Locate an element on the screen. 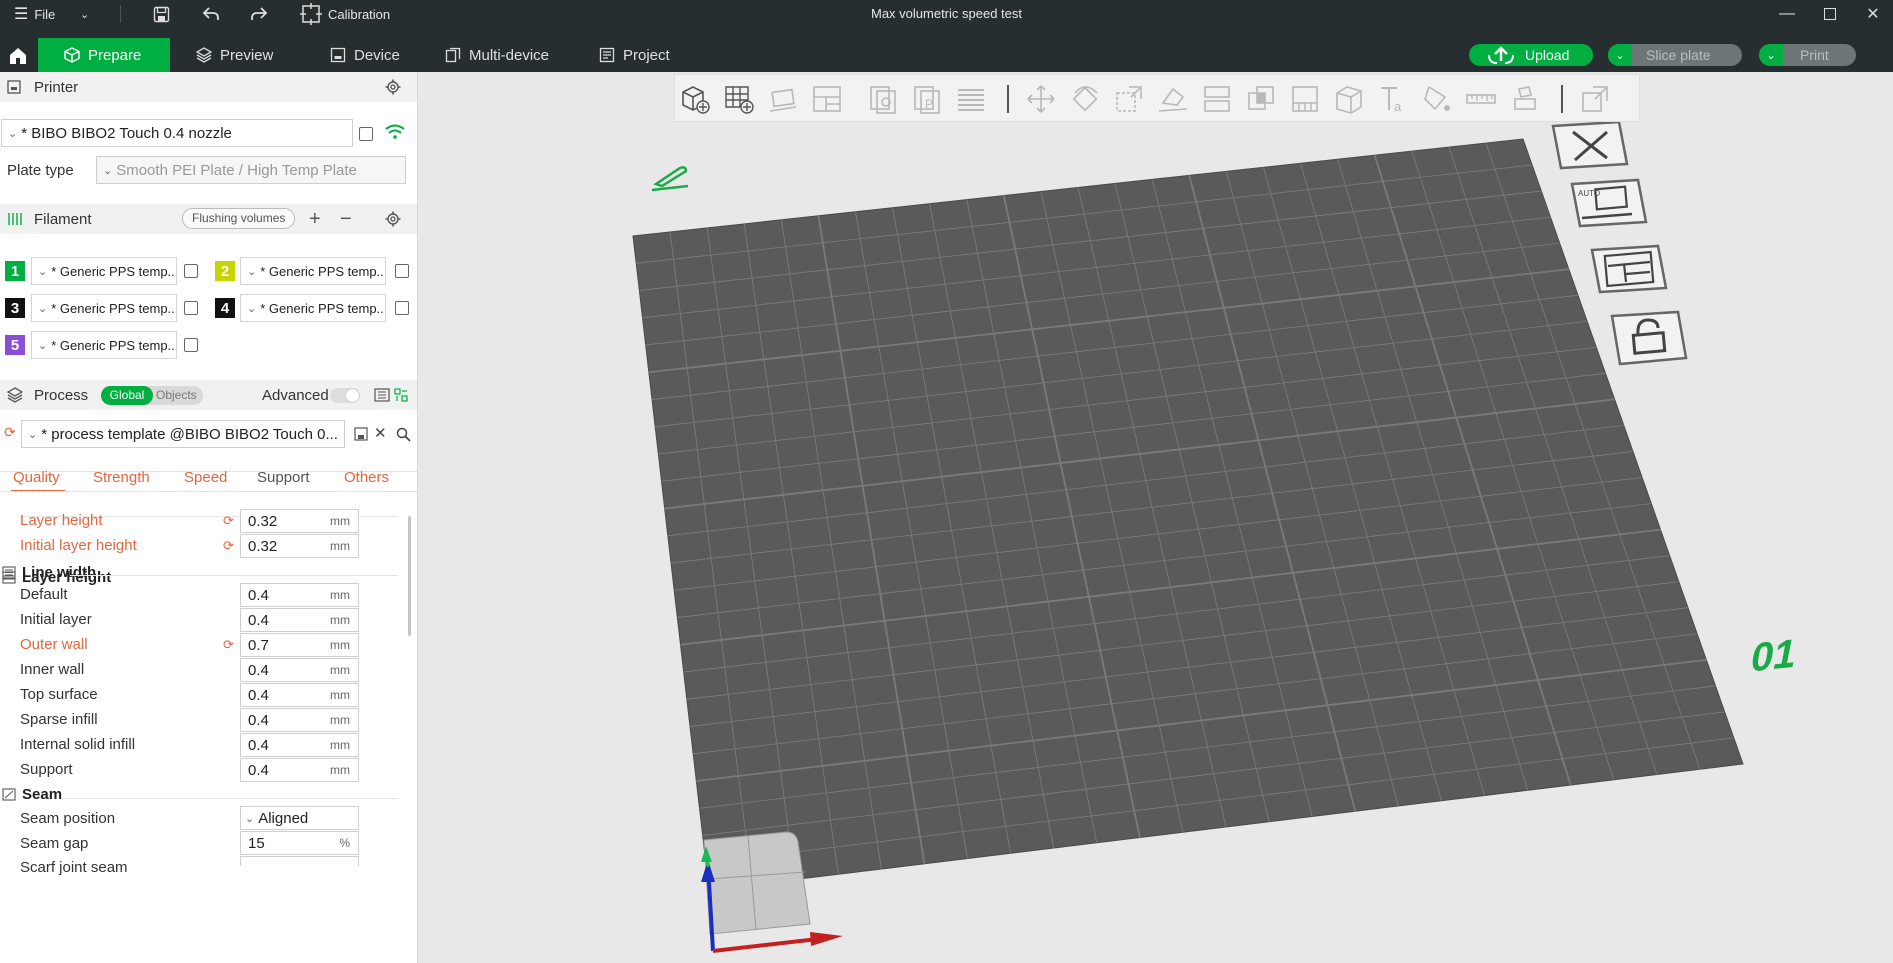 The height and width of the screenshot is (963, 1893). global-objects-toggle: Global Objects is located at coordinates (152, 395).